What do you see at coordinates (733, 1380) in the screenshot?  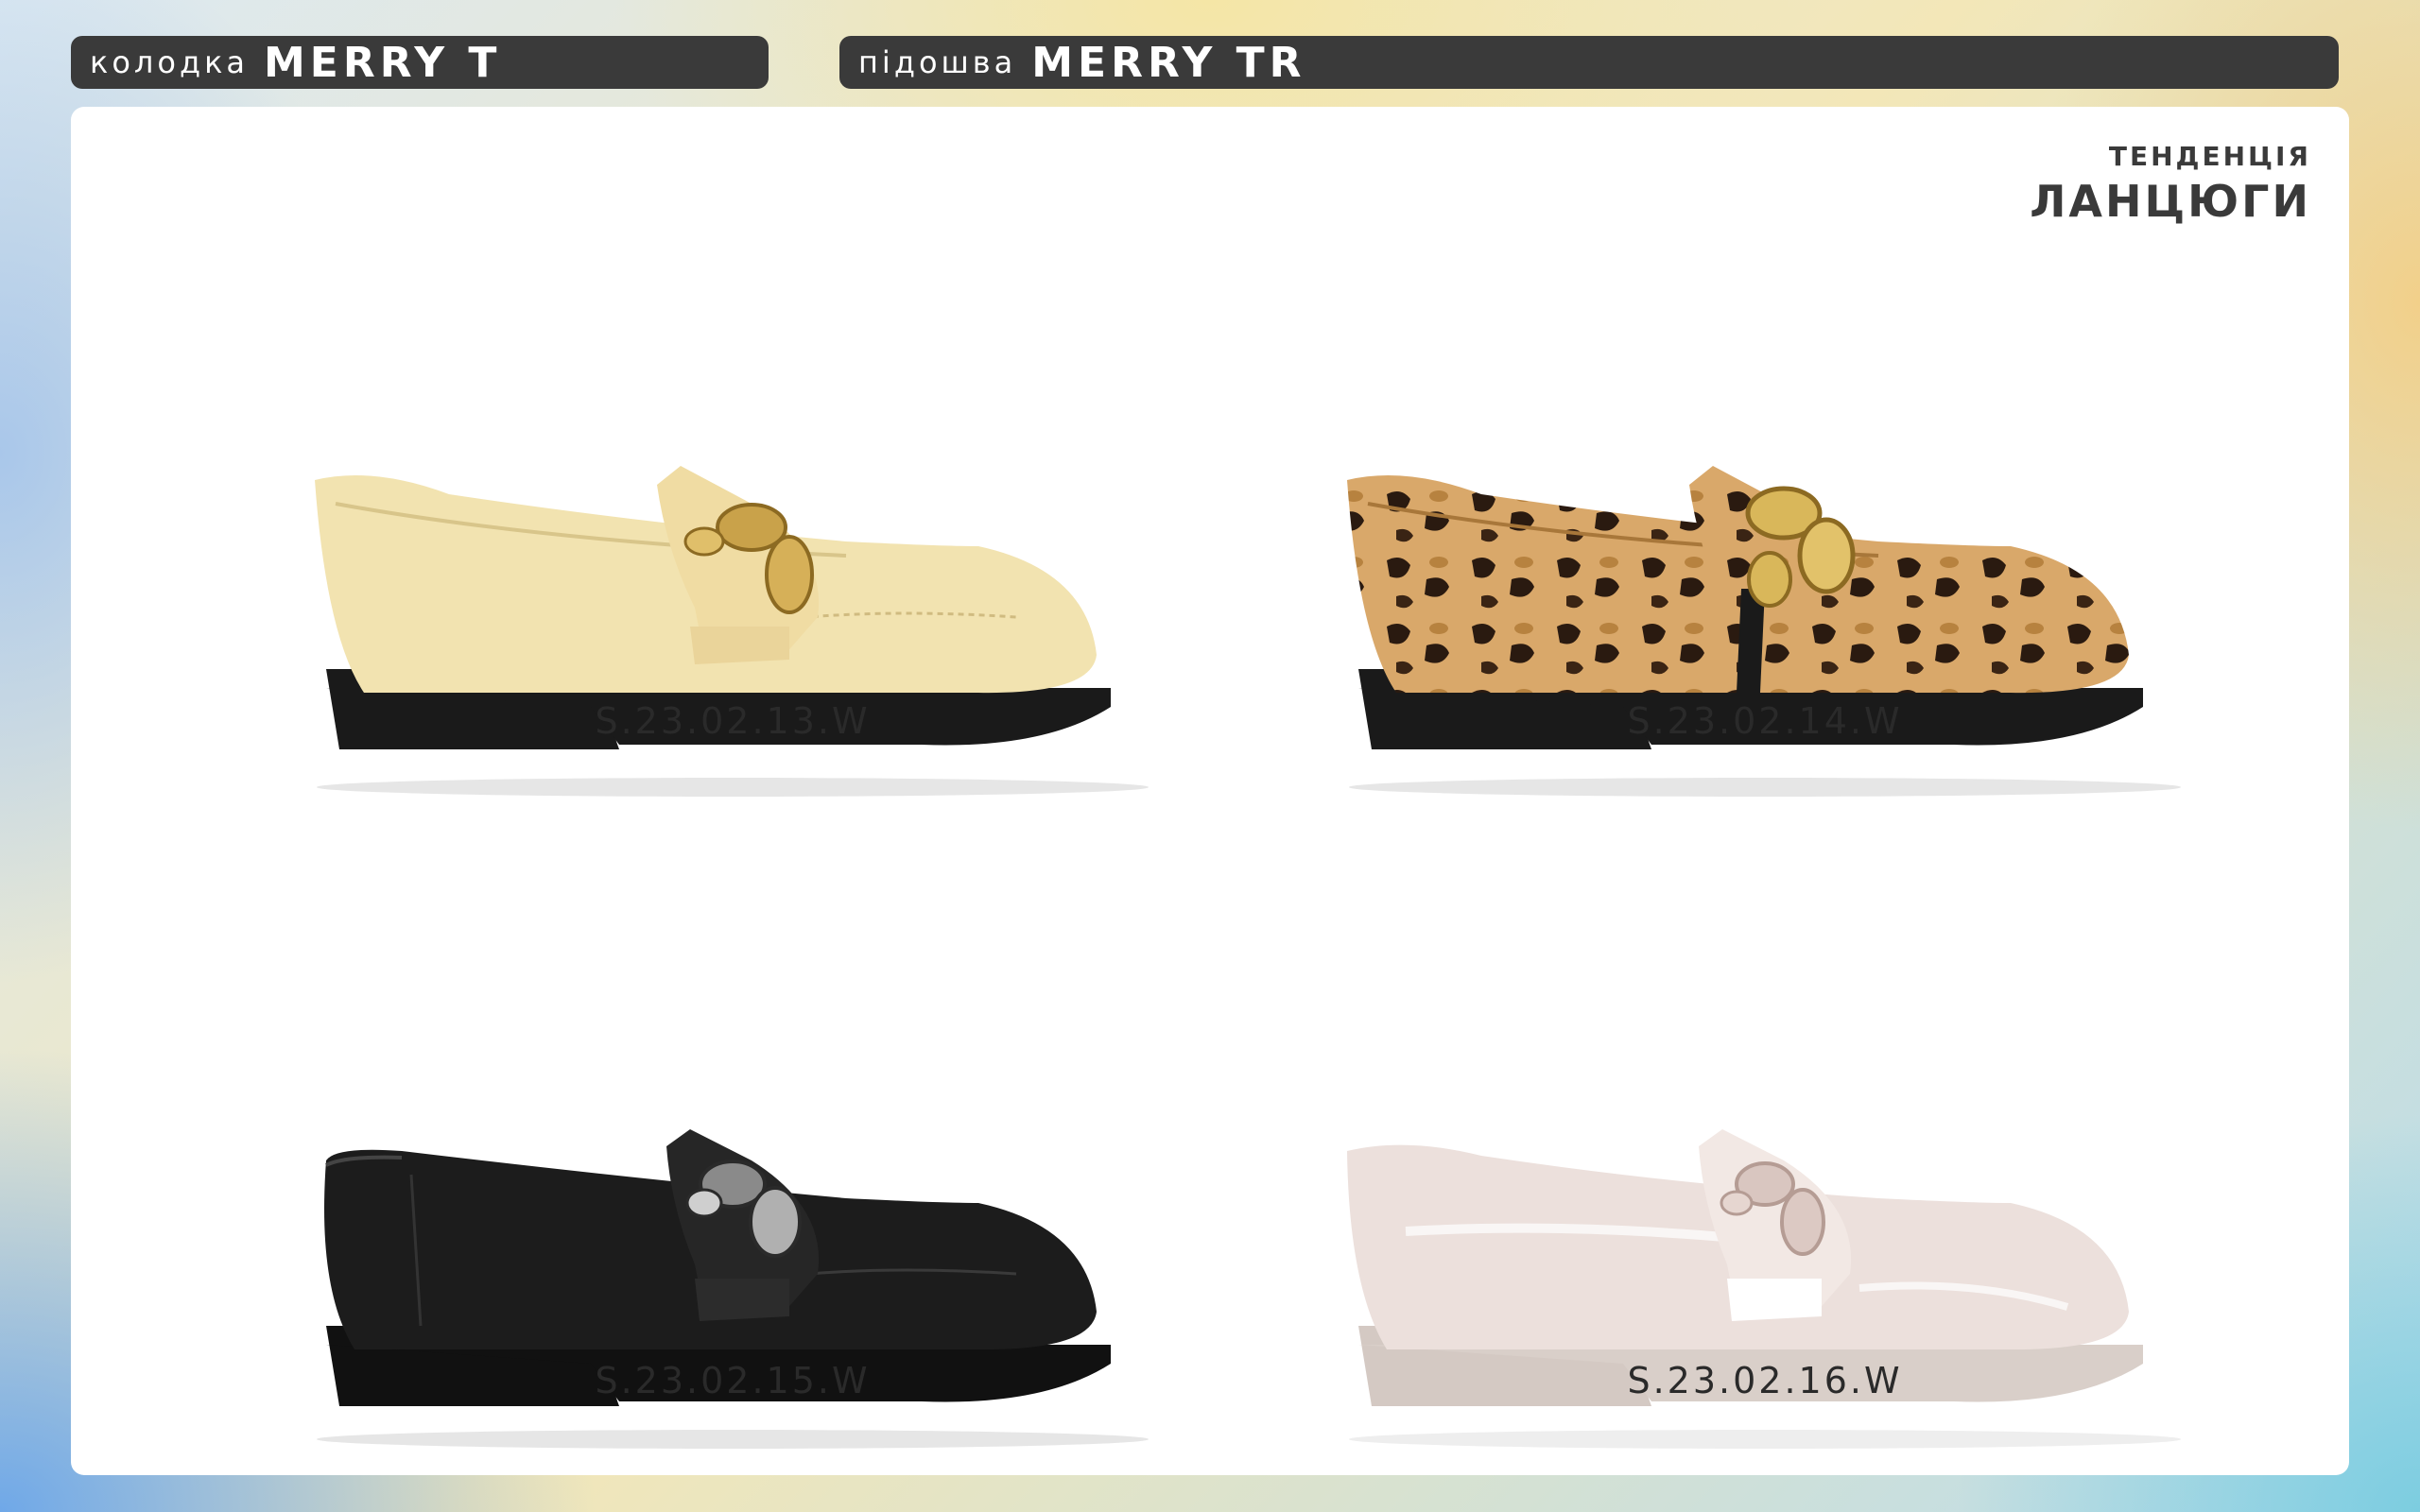 I see `product-sku: S.23.02.15.W` at bounding box center [733, 1380].